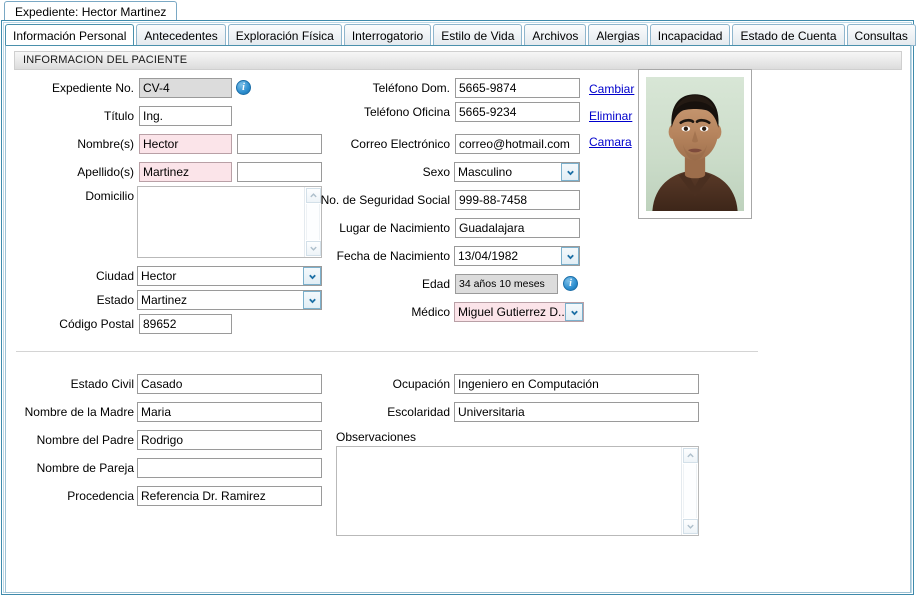 Image resolution: width=916 pixels, height=597 pixels. I want to click on tab-exploracion-fisica: Exploración Física, so click(284, 35).